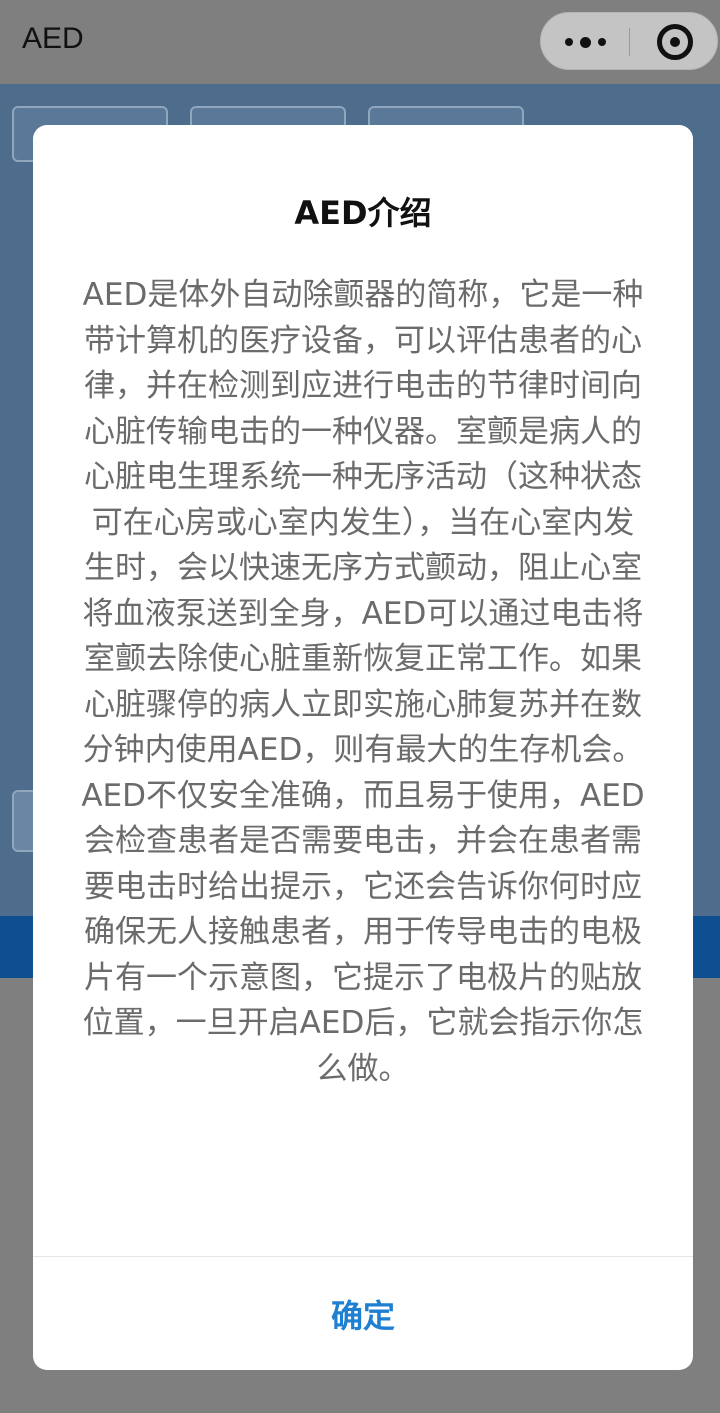 This screenshot has width=720, height=1413. Describe the element at coordinates (363, 213) in the screenshot. I see `dialog-title: AED介绍` at that location.